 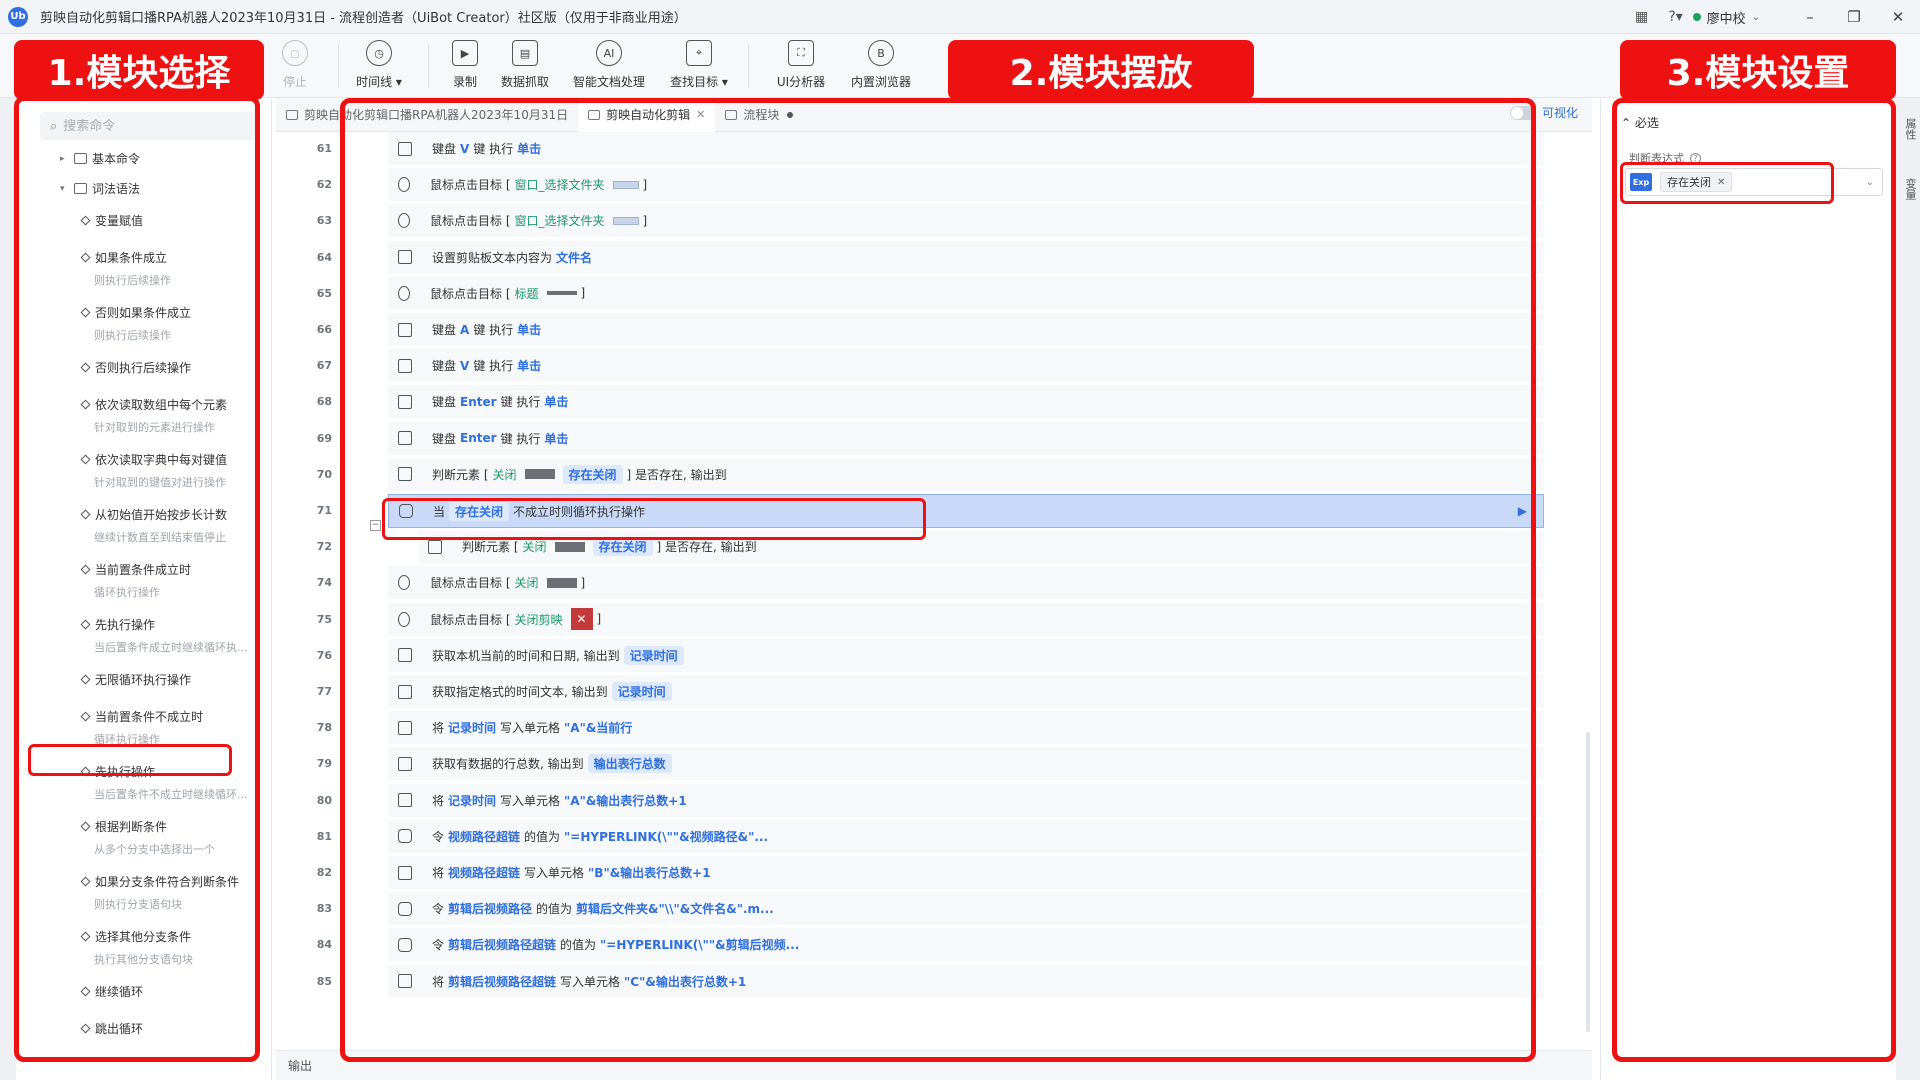 What do you see at coordinates (647, 114) in the screenshot?
I see `tab-edit-block: 剪映自动化剪辑 ✕` at bounding box center [647, 114].